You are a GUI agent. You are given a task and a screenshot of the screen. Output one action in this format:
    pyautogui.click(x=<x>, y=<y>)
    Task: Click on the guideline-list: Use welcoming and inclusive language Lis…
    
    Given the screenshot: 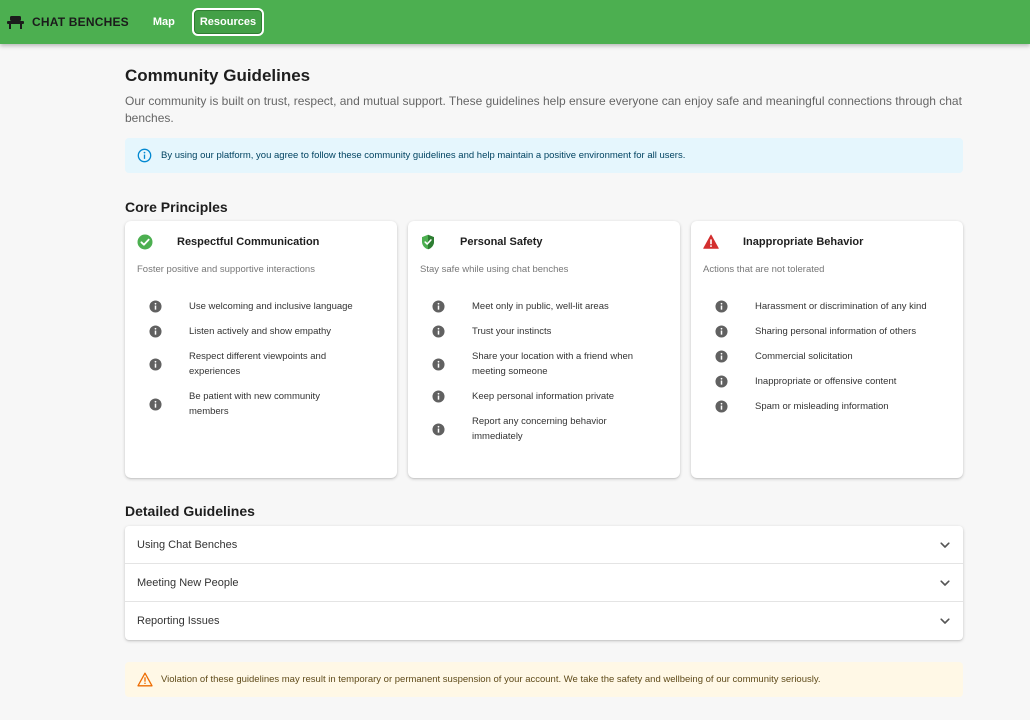 What is the action you would take?
    pyautogui.click(x=267, y=364)
    